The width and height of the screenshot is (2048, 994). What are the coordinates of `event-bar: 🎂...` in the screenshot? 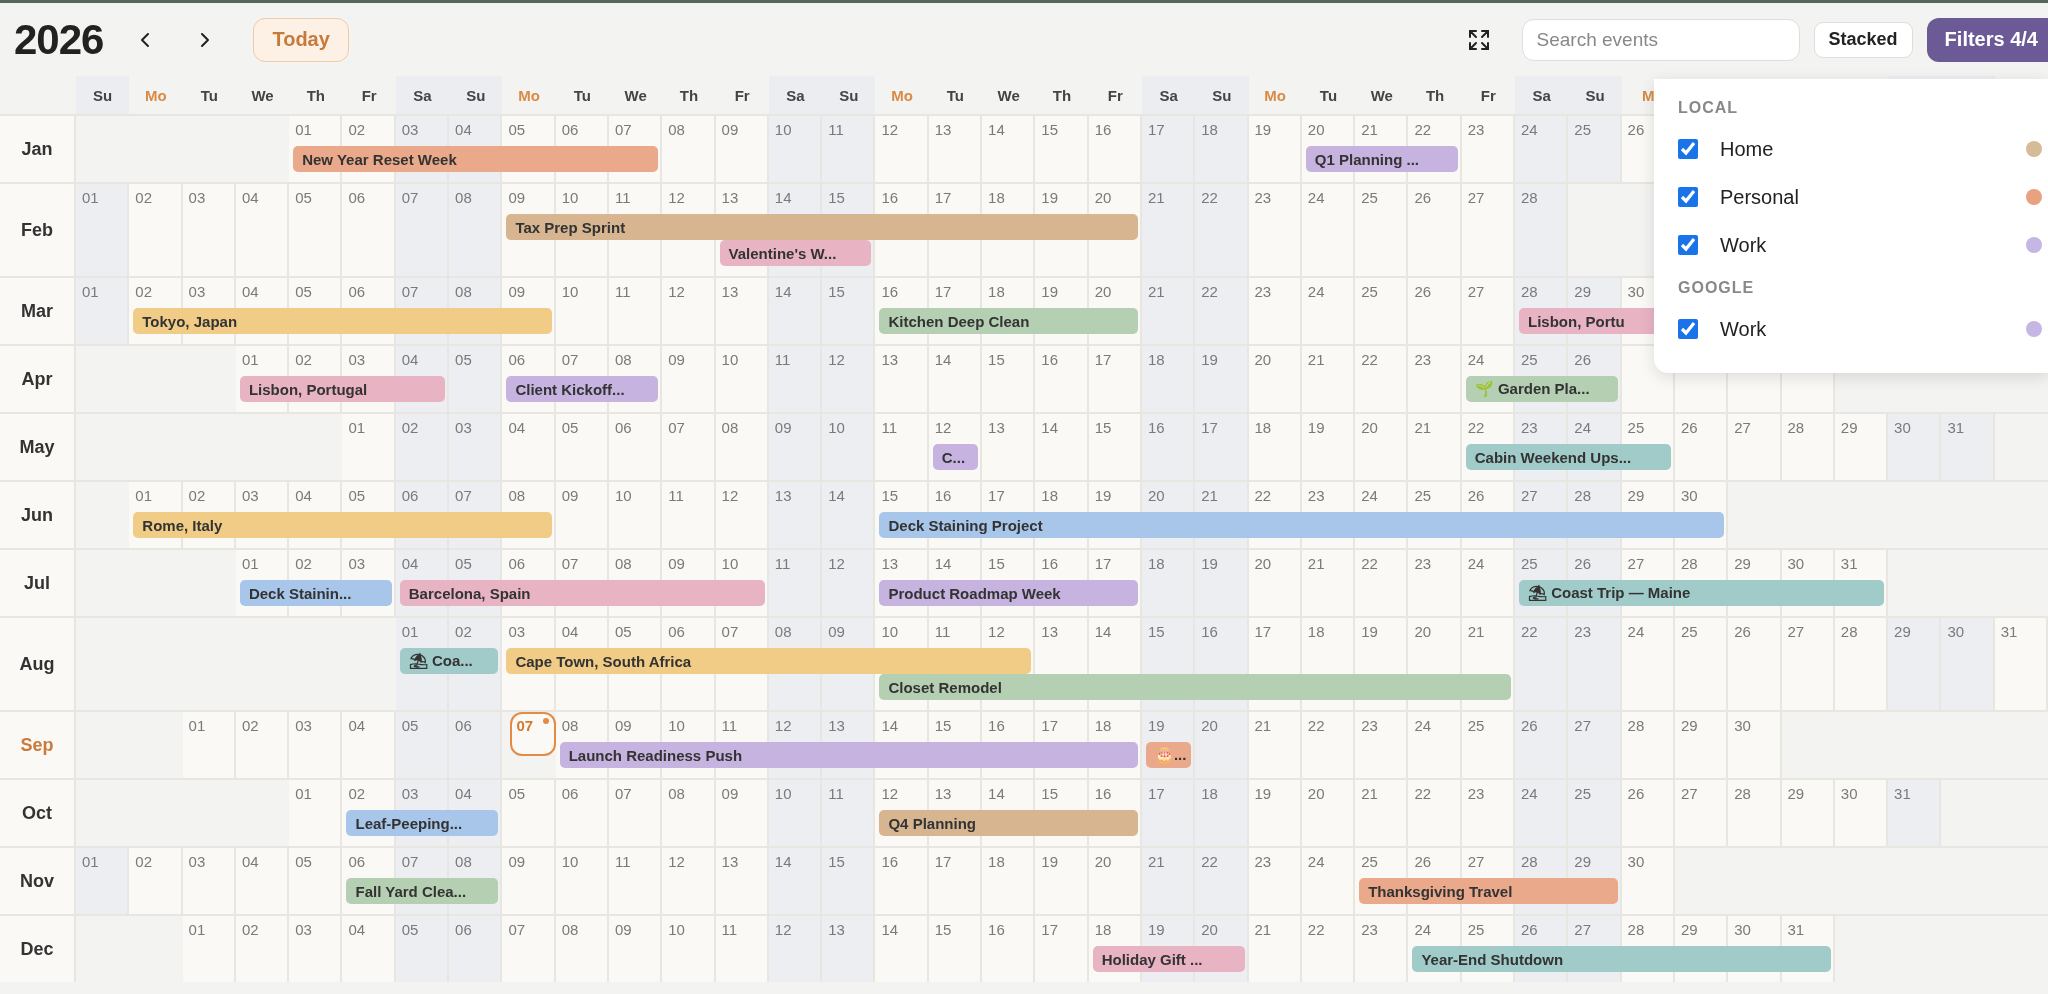 It's located at (1168, 755).